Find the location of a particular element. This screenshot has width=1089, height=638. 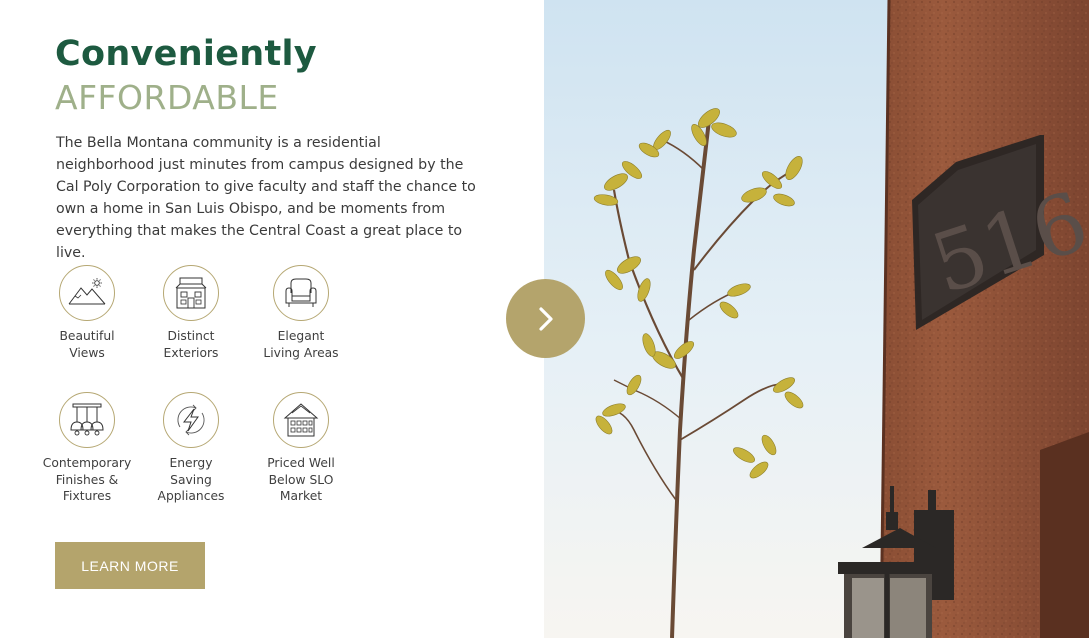

feature-energy-saving: Energy Saving Appliances is located at coordinates (191, 448).